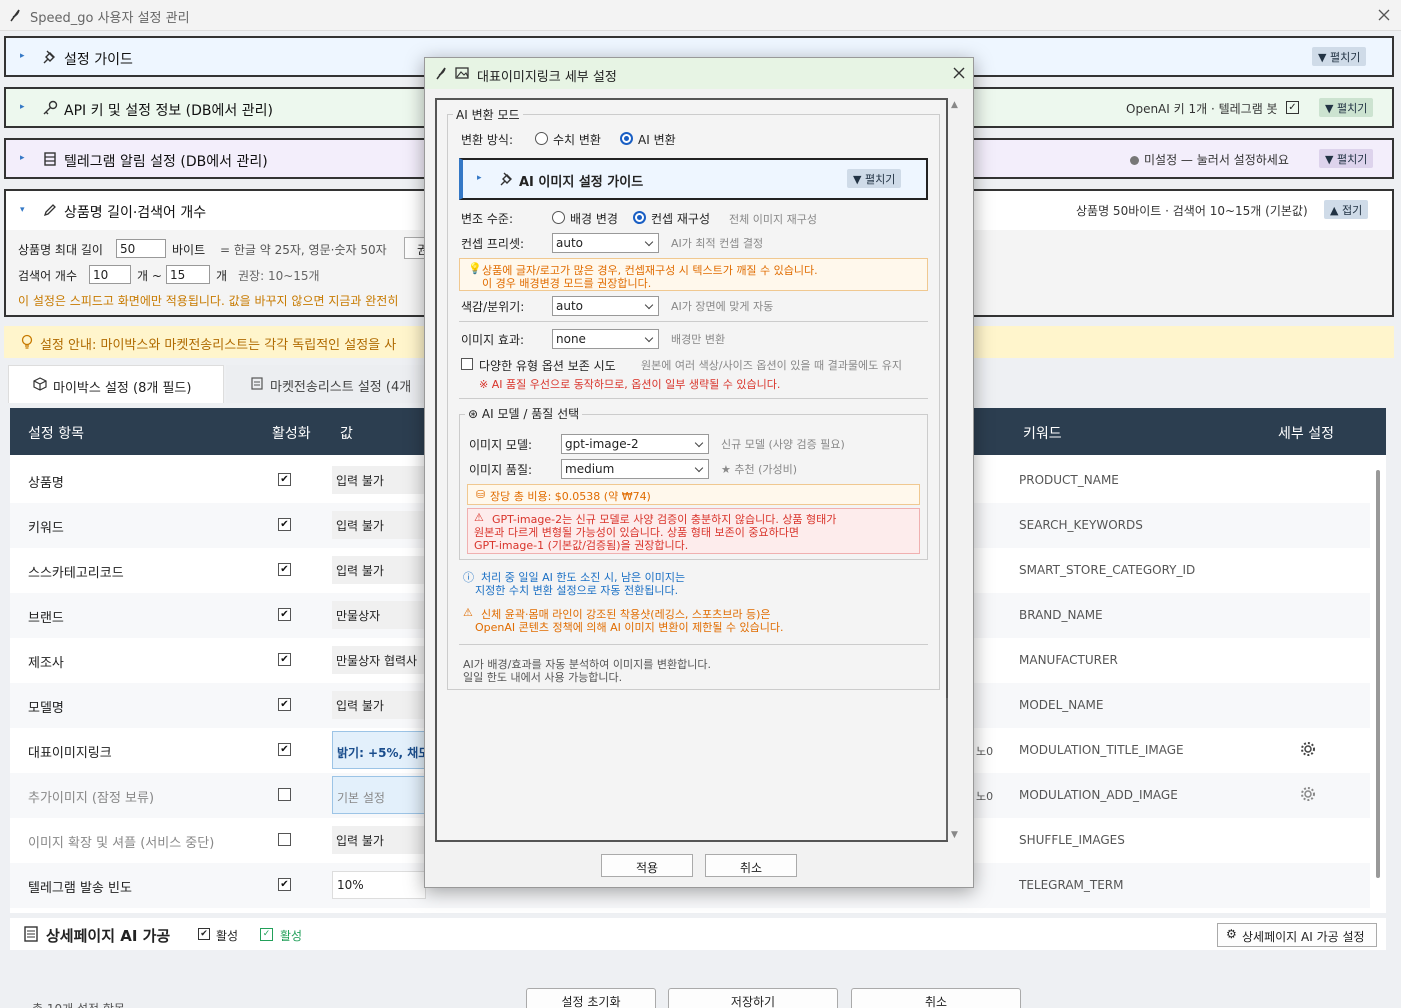 Image resolution: width=1401 pixels, height=1008 pixels. What do you see at coordinates (116, 384) in the screenshot?
I see `tab-mybox: 마이박스 설정 (8개 필드)` at bounding box center [116, 384].